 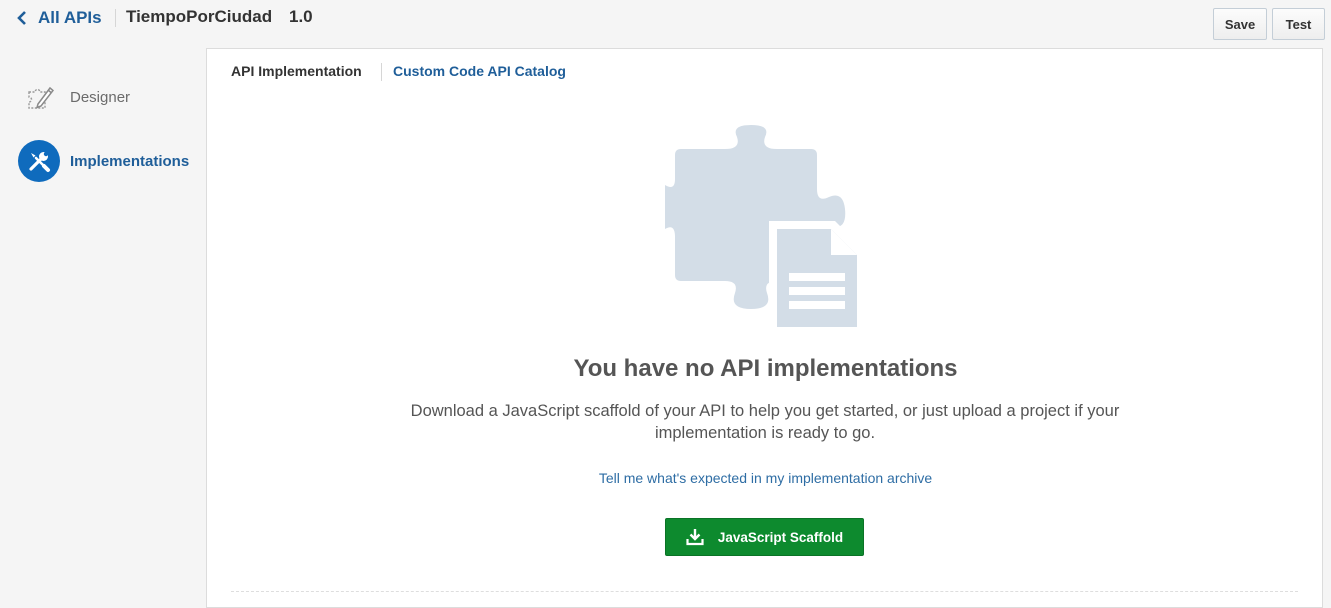 I want to click on save-button: Save, so click(x=1240, y=24).